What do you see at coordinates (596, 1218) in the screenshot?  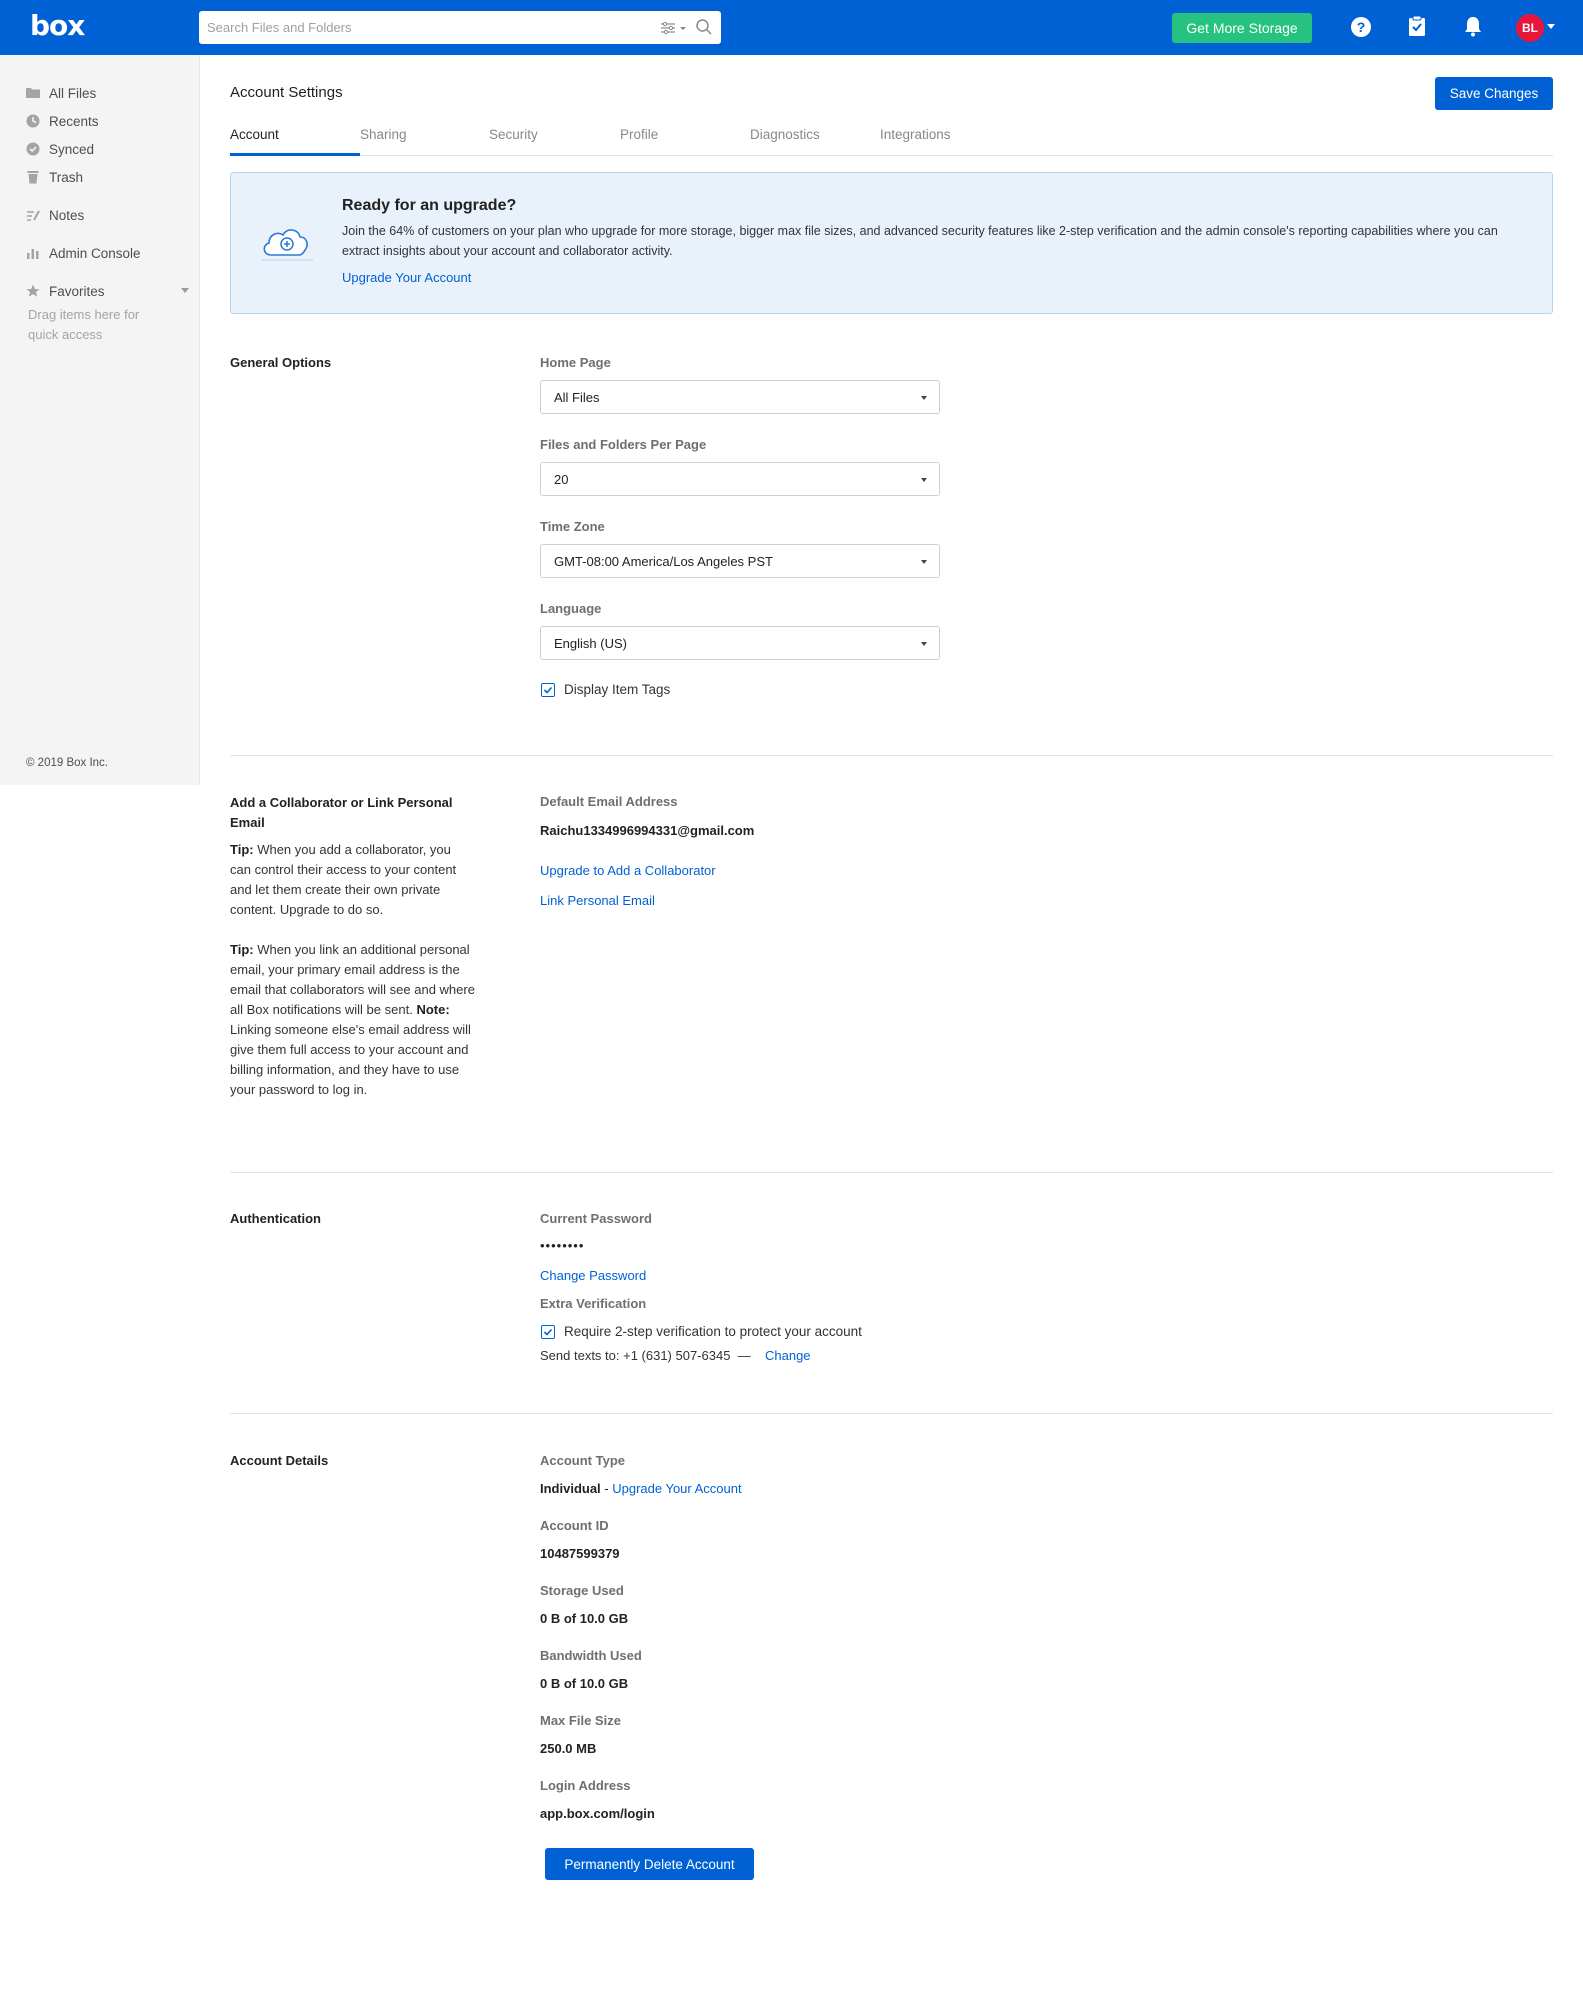 I see `current-password-label: Current Password` at bounding box center [596, 1218].